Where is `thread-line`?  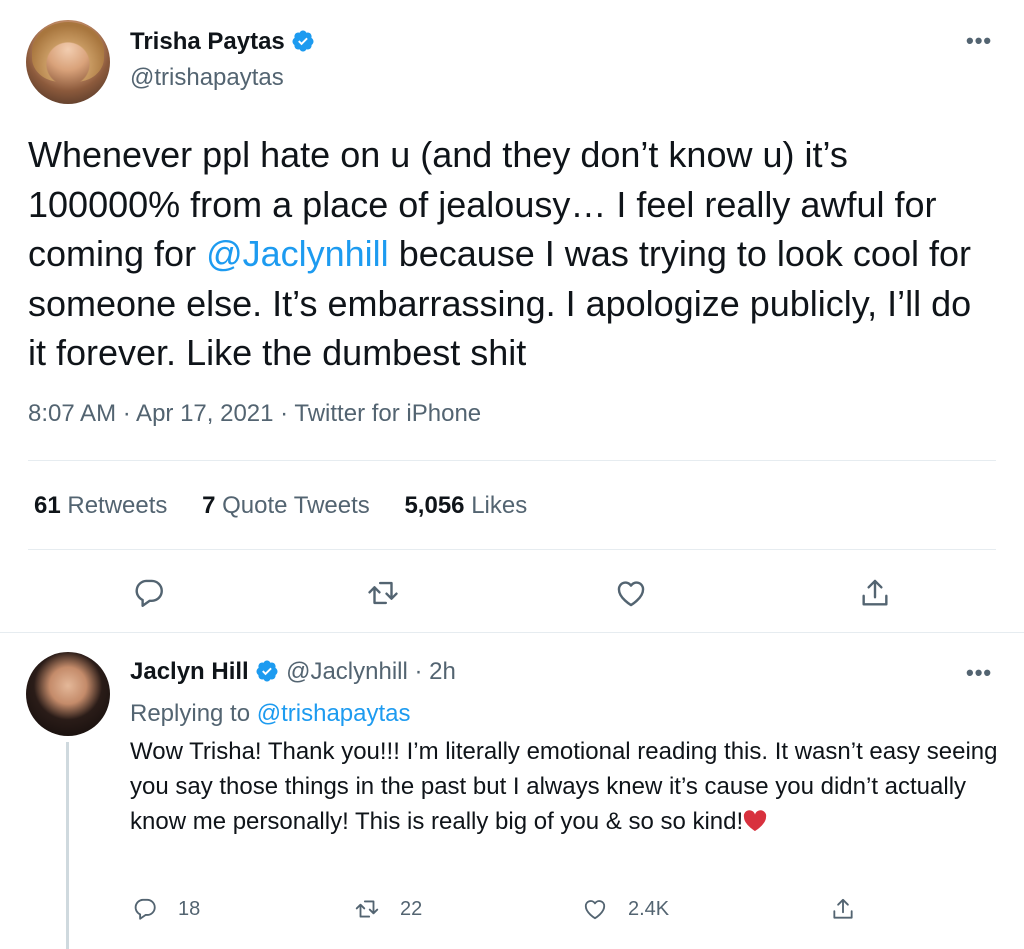 thread-line is located at coordinates (67, 845).